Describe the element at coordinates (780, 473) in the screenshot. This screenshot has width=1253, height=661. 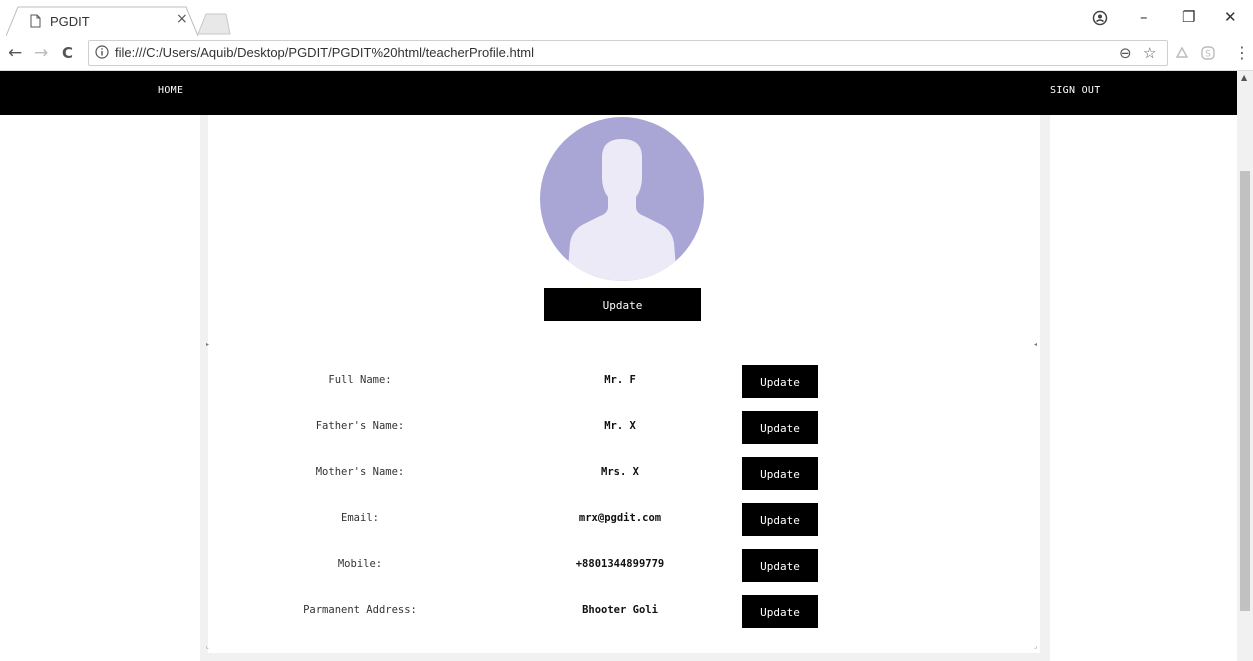
I see `update-mother-name-button: Update` at that location.